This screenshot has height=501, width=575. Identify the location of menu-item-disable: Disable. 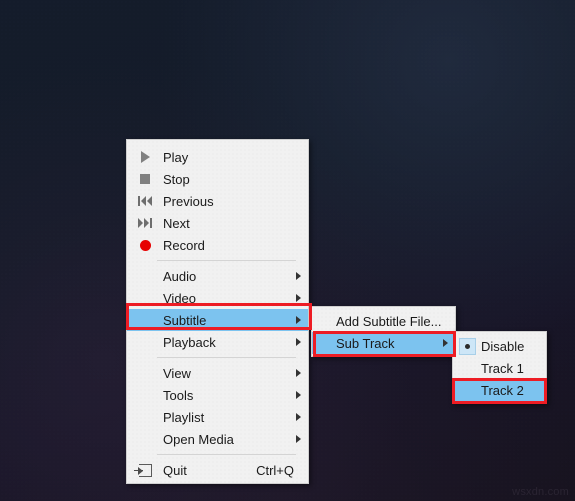
(499, 346).